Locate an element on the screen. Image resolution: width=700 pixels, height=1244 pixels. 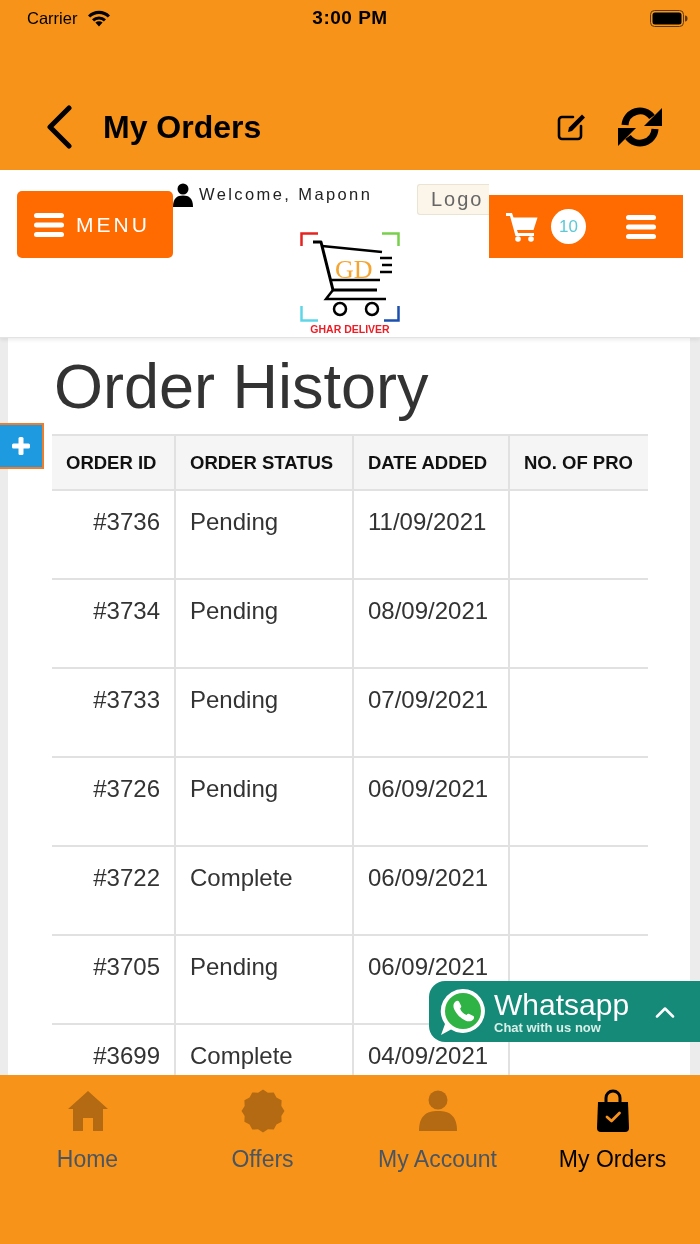
table-cell: 07/09/2021 is located at coordinates (432, 713).